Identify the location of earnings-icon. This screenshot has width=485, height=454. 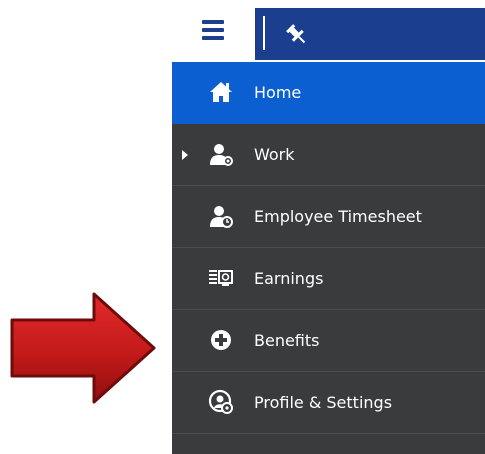
(221, 278).